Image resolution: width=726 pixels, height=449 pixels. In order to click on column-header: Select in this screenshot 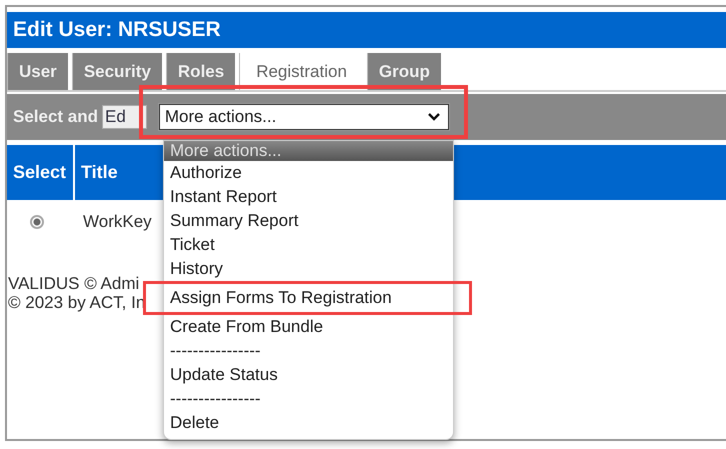, I will do `click(41, 172)`.